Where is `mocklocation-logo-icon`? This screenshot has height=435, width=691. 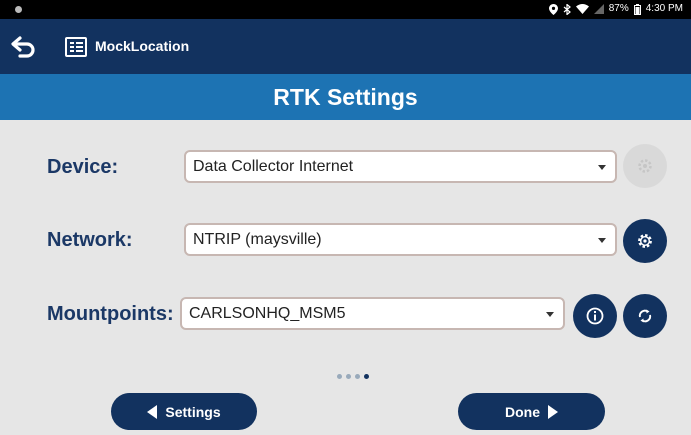 mocklocation-logo-icon is located at coordinates (76, 47).